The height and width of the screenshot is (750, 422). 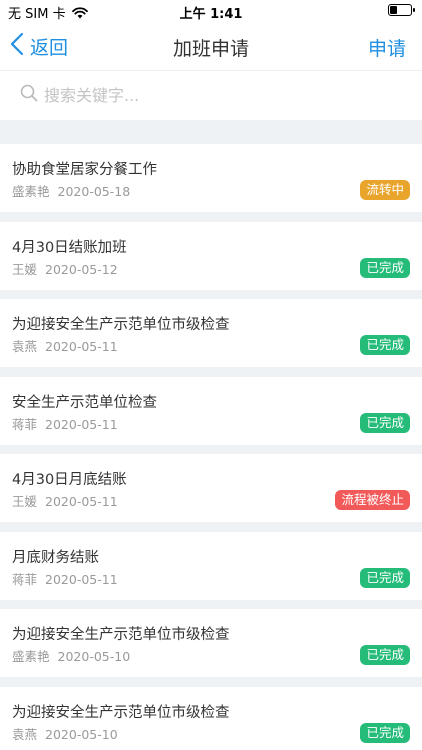 I want to click on status-badge: 流程被终止, so click(x=372, y=500).